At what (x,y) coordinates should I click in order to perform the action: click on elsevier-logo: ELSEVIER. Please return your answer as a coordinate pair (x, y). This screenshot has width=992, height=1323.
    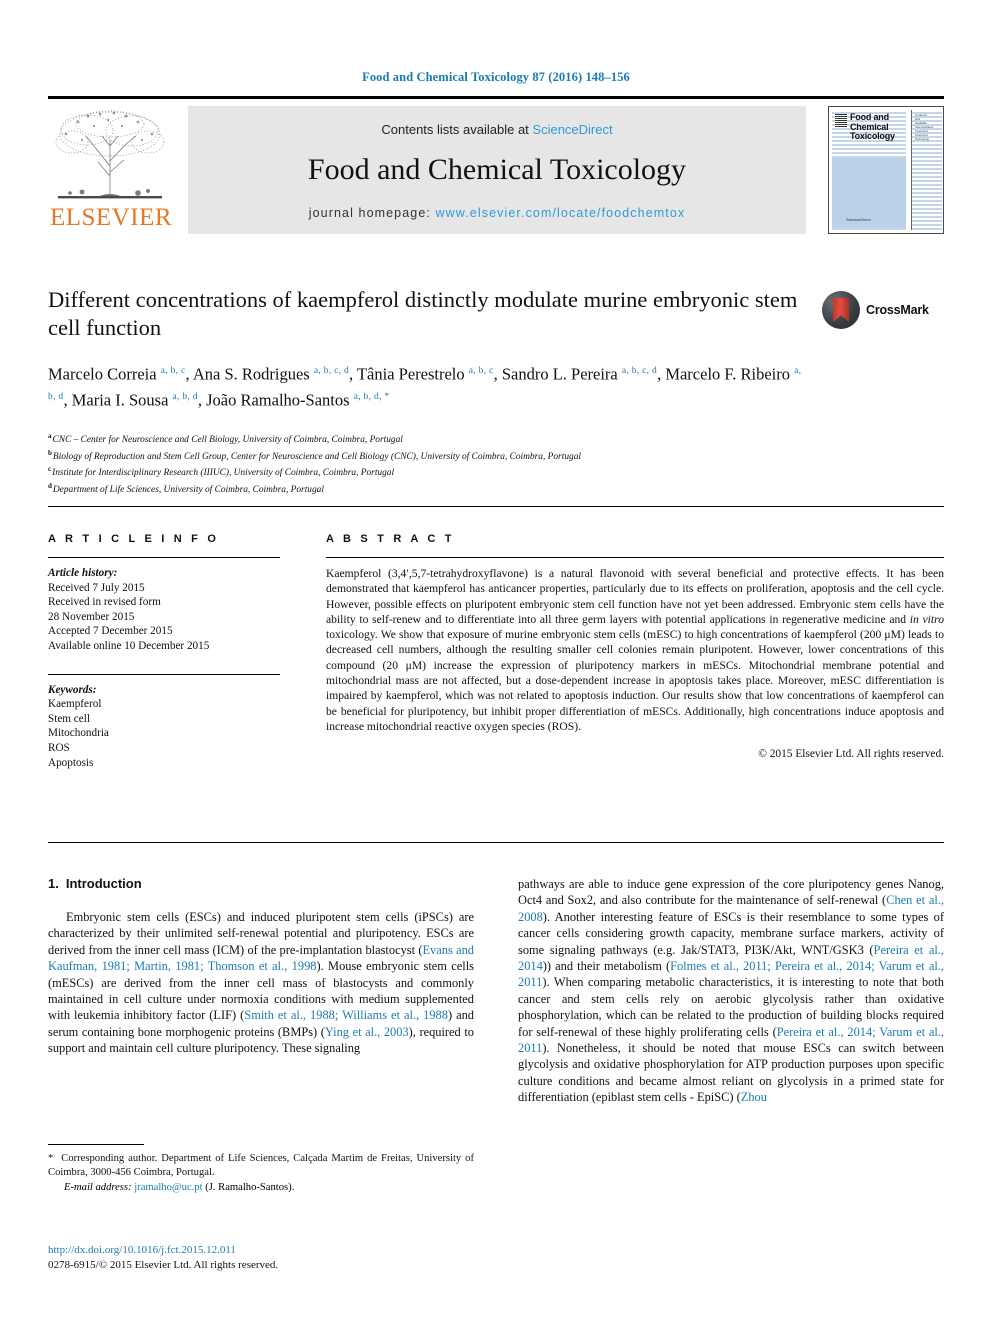
    Looking at the image, I should click on (111, 170).